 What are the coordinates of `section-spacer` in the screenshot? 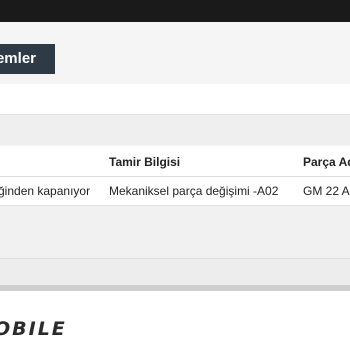 It's located at (175, 130).